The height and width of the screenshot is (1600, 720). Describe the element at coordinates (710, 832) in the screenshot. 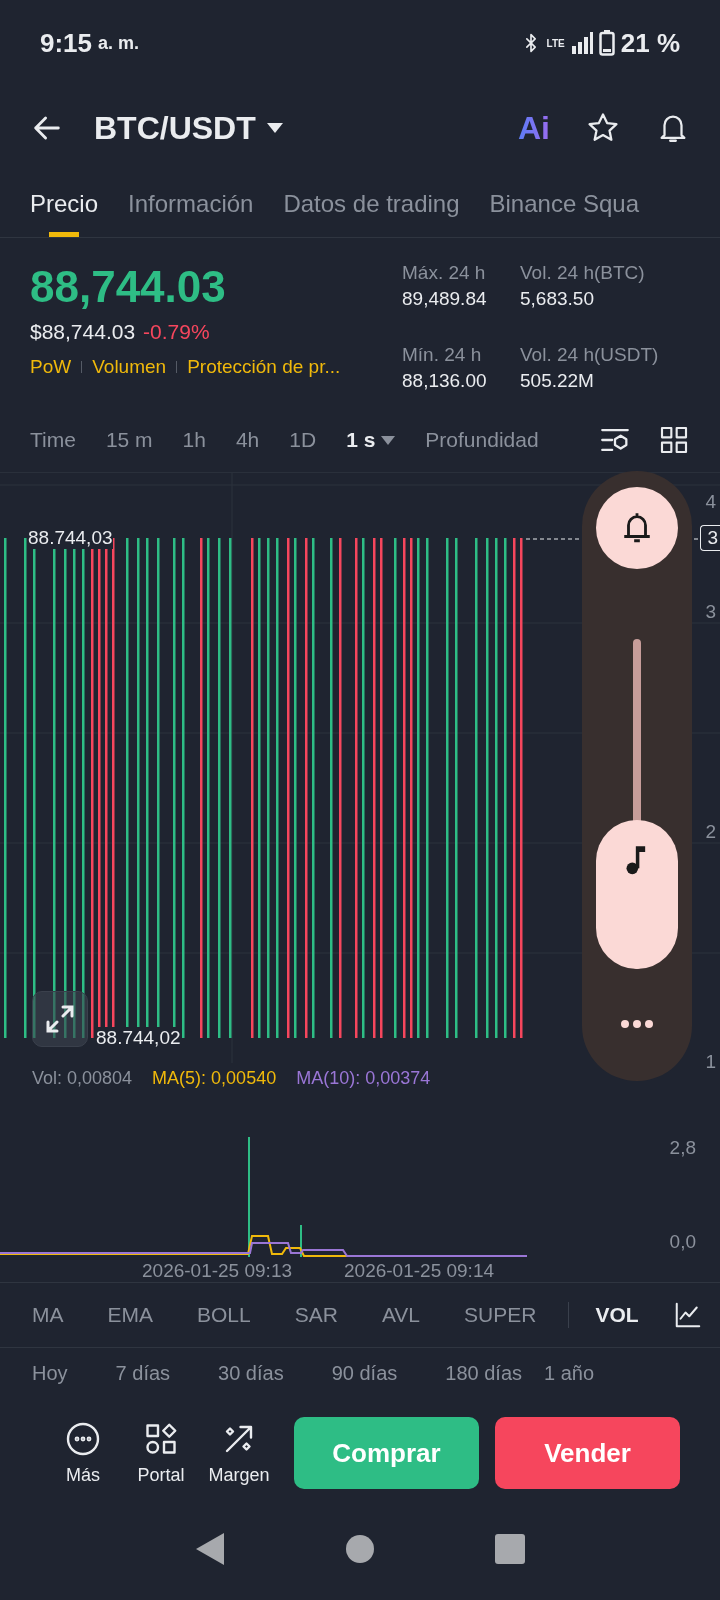

I see `axis-label: 2` at that location.